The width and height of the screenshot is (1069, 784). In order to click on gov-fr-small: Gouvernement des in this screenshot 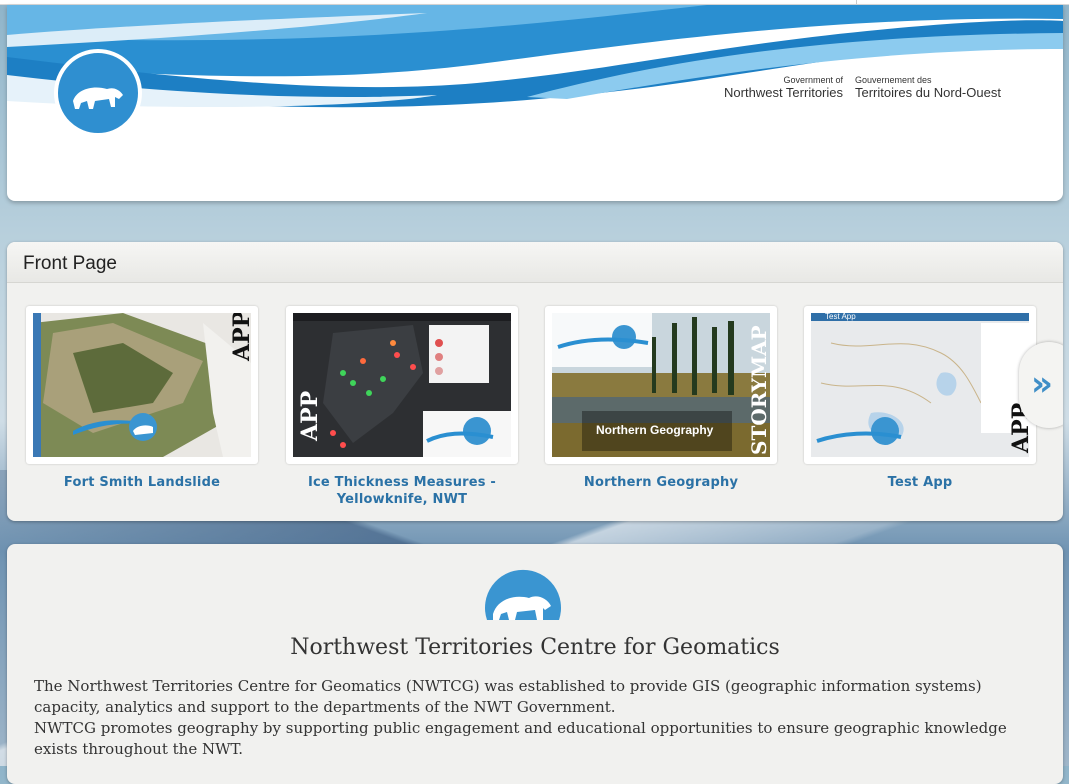, I will do `click(893, 80)`.